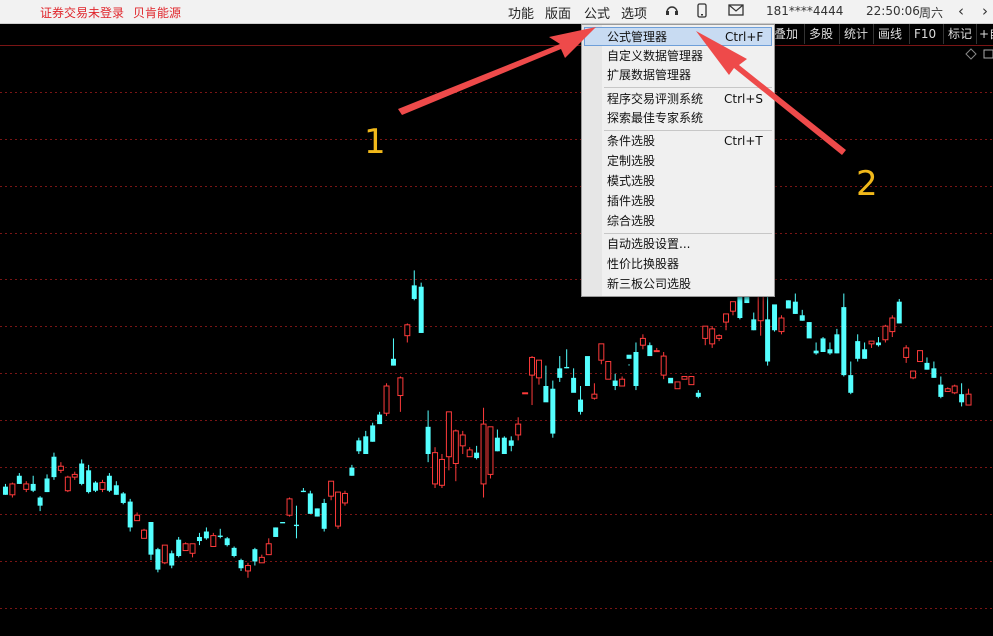 The width and height of the screenshot is (993, 636). Describe the element at coordinates (678, 99) in the screenshot. I see `menu-item-program-trade-evaluation: 程序交易评测系统 Ctrl+S` at that location.